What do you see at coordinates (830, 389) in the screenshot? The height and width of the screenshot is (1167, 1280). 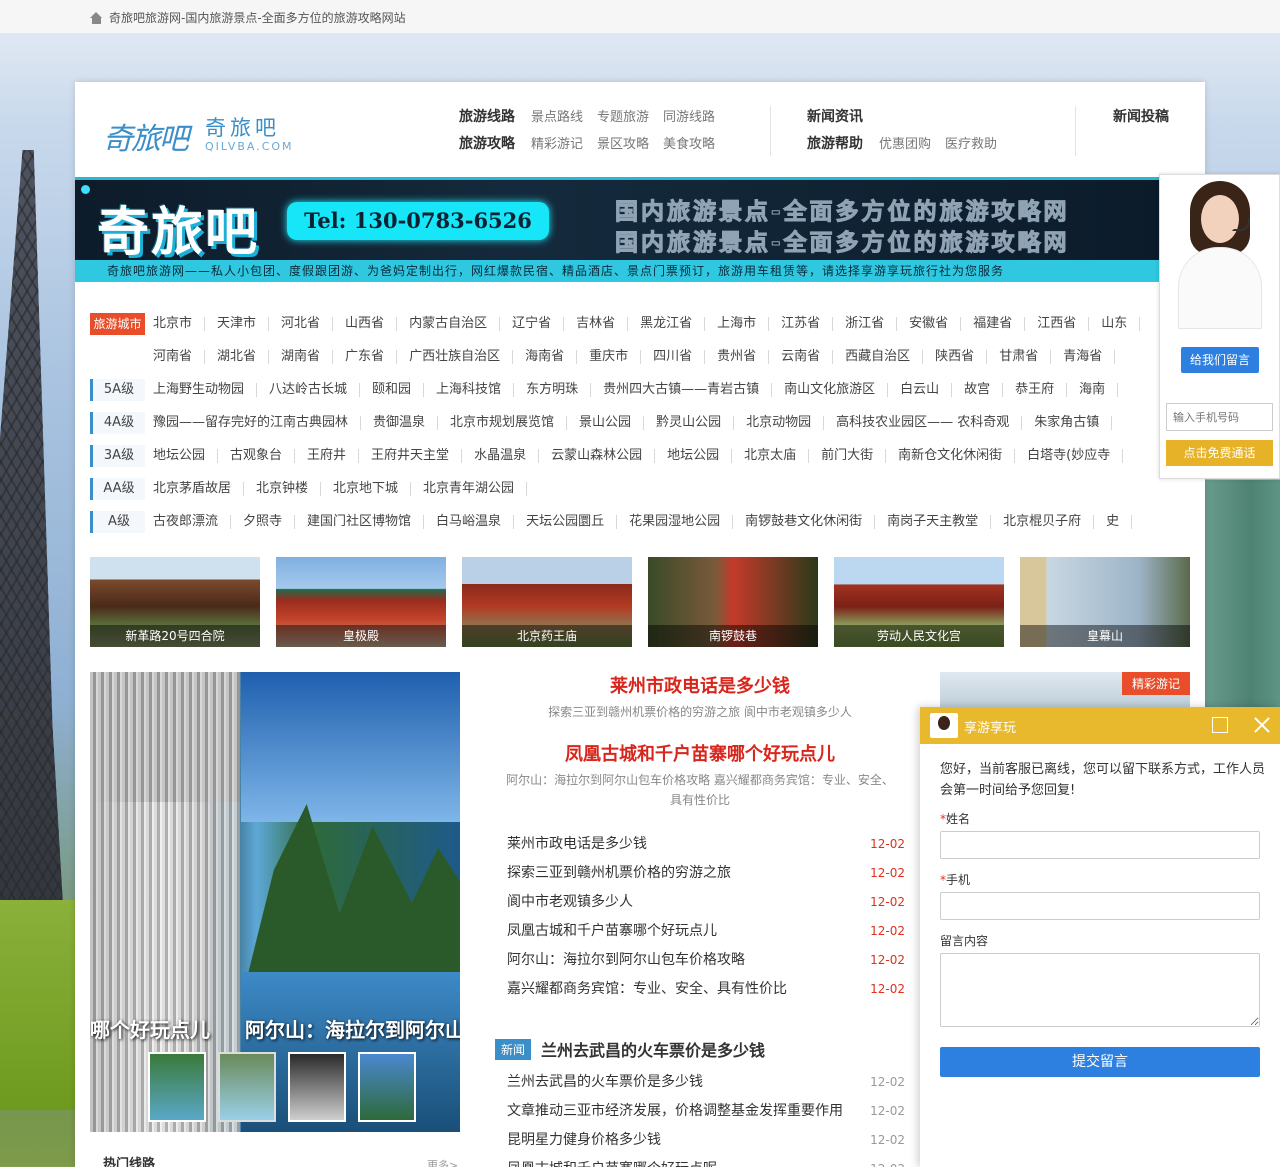 I see `tag-link: 南山文化旅游区` at bounding box center [830, 389].